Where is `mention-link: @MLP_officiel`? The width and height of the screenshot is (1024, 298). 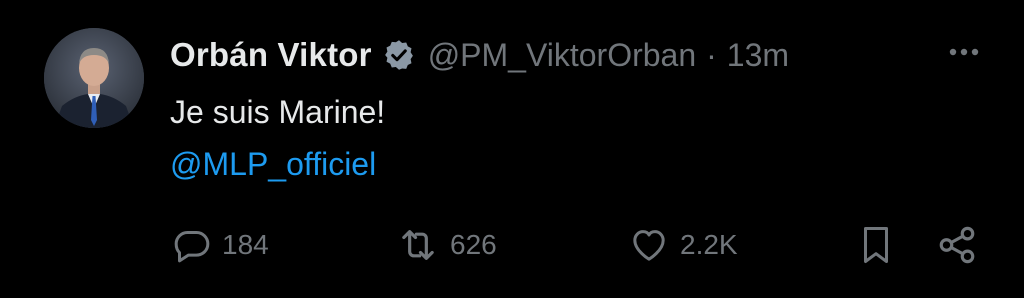
mention-link: @MLP_officiel is located at coordinates (273, 164).